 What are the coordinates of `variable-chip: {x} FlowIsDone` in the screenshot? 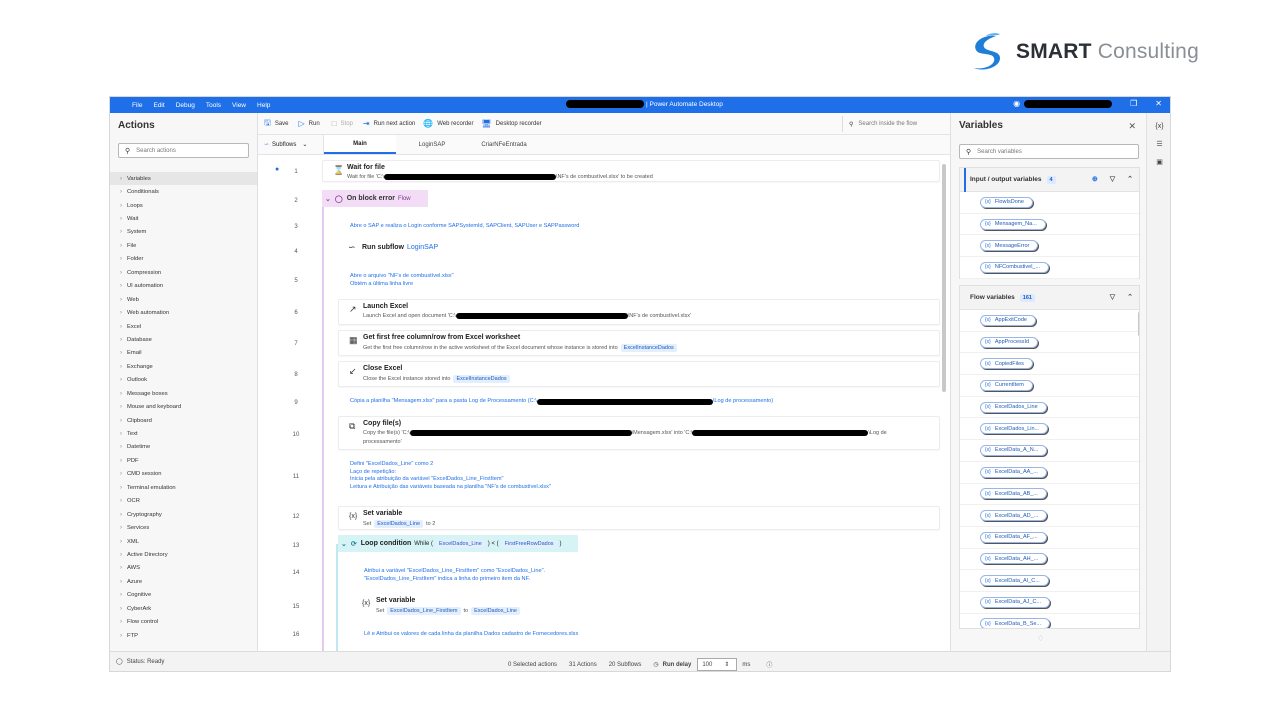 It's located at (1006, 202).